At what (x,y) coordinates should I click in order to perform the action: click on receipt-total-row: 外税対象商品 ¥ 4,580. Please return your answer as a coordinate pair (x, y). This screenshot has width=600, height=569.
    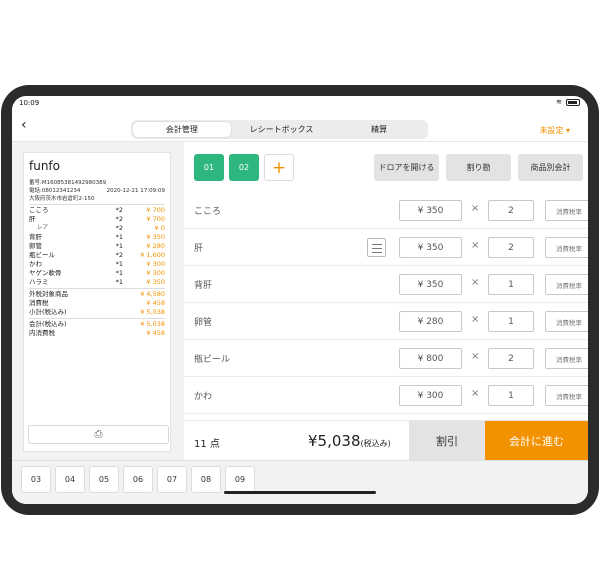
    Looking at the image, I should click on (97, 294).